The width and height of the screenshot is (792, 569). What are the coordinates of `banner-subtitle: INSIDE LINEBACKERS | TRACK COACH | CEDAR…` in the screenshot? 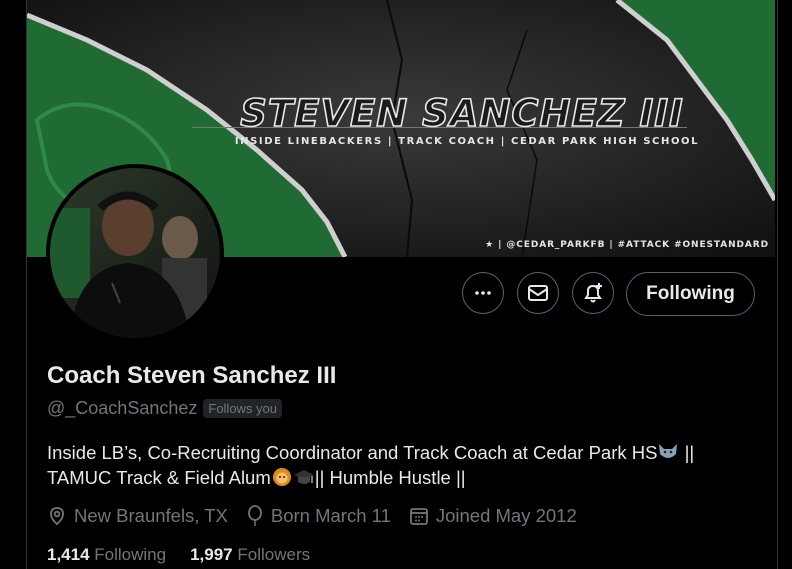 It's located at (467, 141).